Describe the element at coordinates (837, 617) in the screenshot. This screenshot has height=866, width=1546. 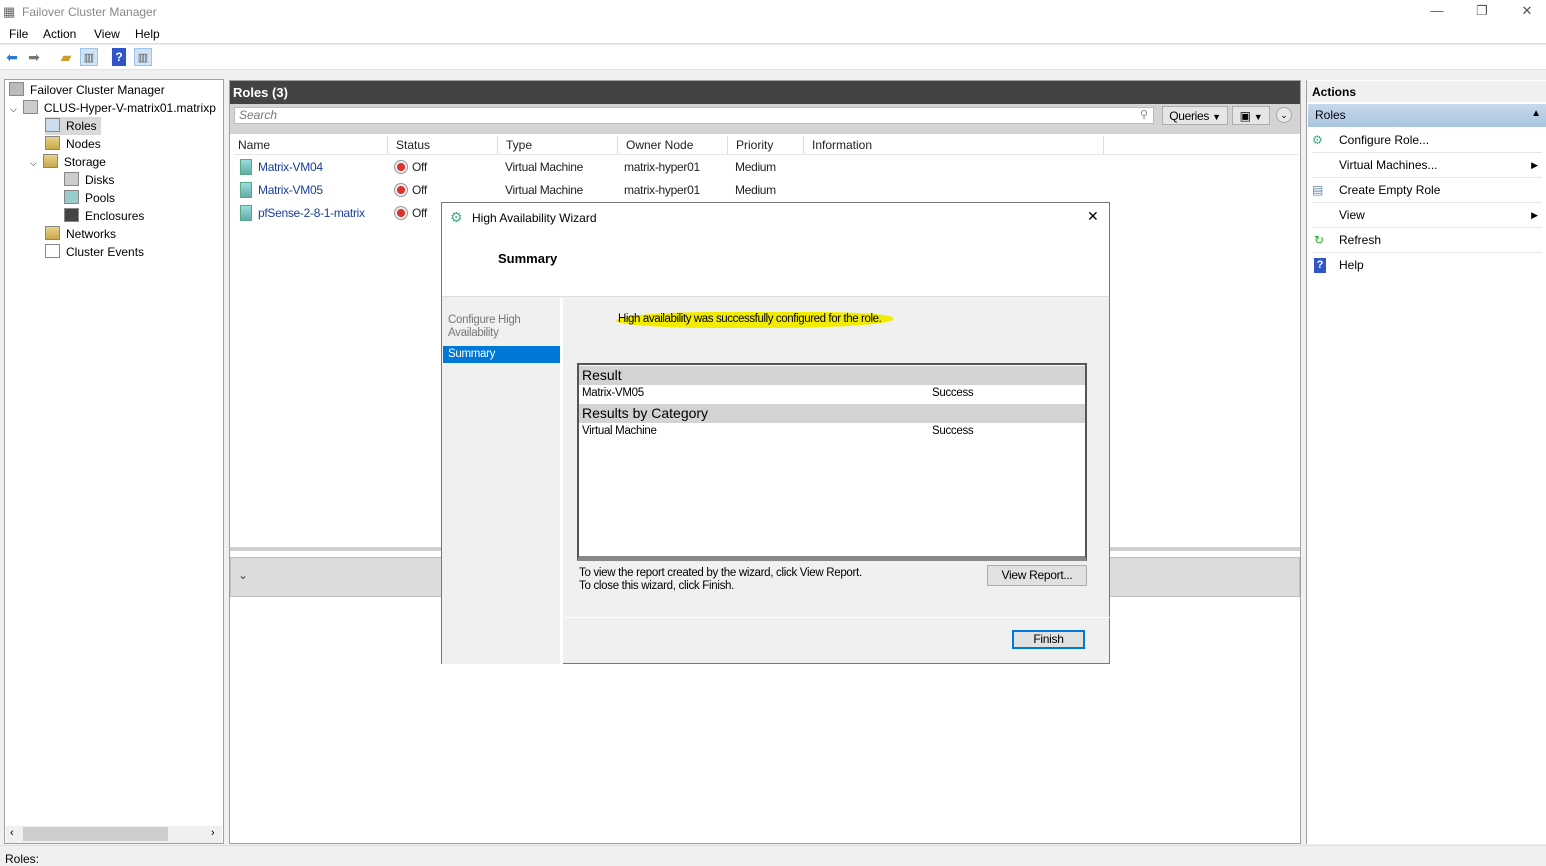
I see `footer-divider` at that location.